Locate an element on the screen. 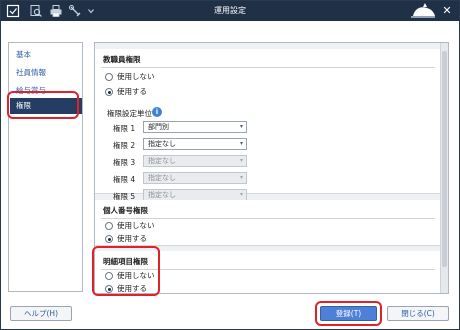 This screenshot has width=460, height=330. permission-2-select: 指定なし ▾ is located at coordinates (195, 144).